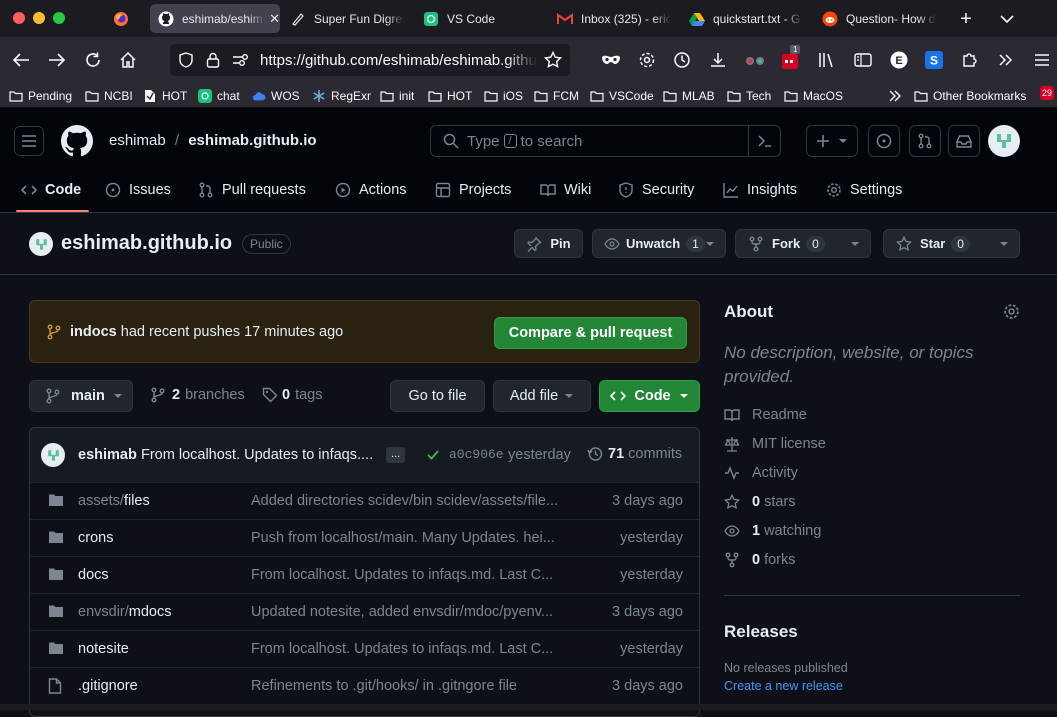  Describe the element at coordinates (616, 18) in the screenshot. I see `tab-gmail: Inbox (325) - eric` at that location.